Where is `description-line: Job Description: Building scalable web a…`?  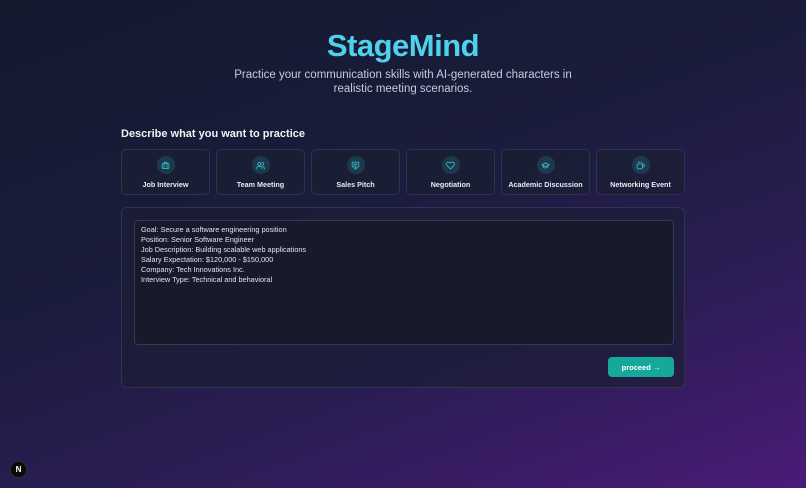
description-line: Job Description: Building scalable web a… is located at coordinates (224, 249).